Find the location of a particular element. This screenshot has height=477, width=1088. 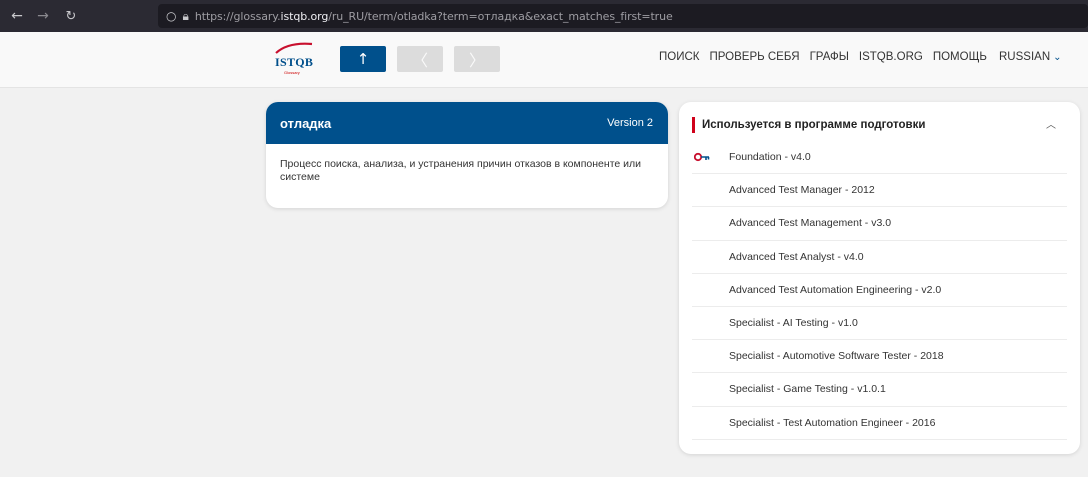

language-selector: RUSSIAN ⌄ is located at coordinates (1030, 57).